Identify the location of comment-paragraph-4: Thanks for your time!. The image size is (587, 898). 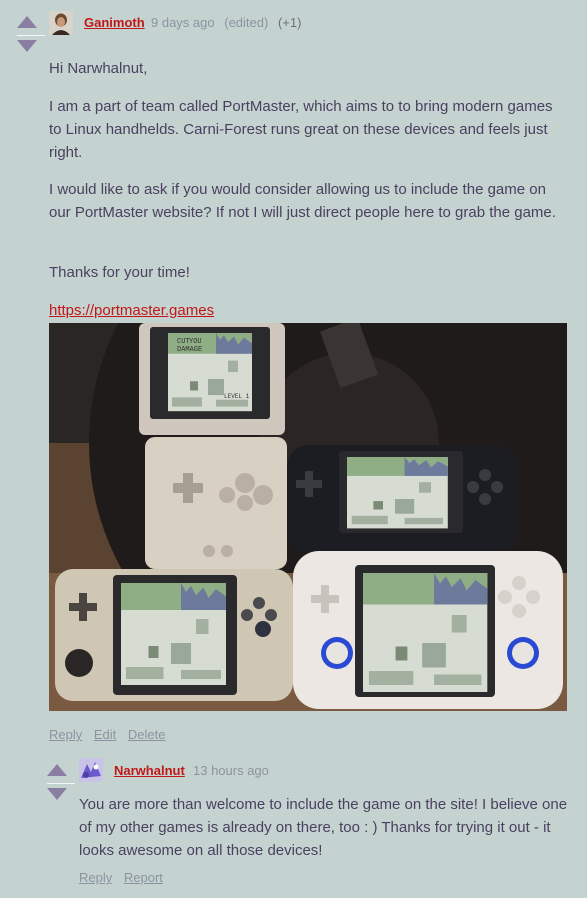
(119, 272).